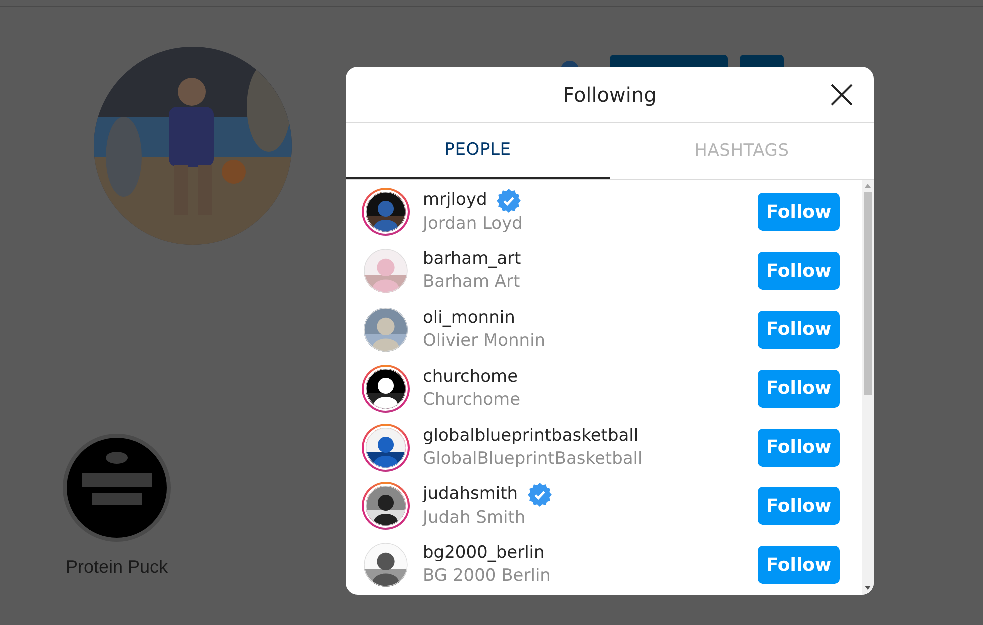  Describe the element at coordinates (475, 518) in the screenshot. I see `full-name: Judah Smith` at that location.